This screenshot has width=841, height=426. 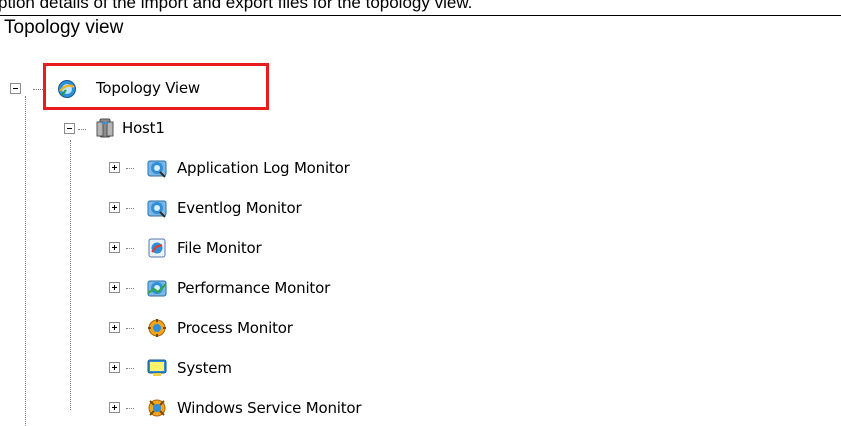 I want to click on server-icon, so click(x=105, y=128).